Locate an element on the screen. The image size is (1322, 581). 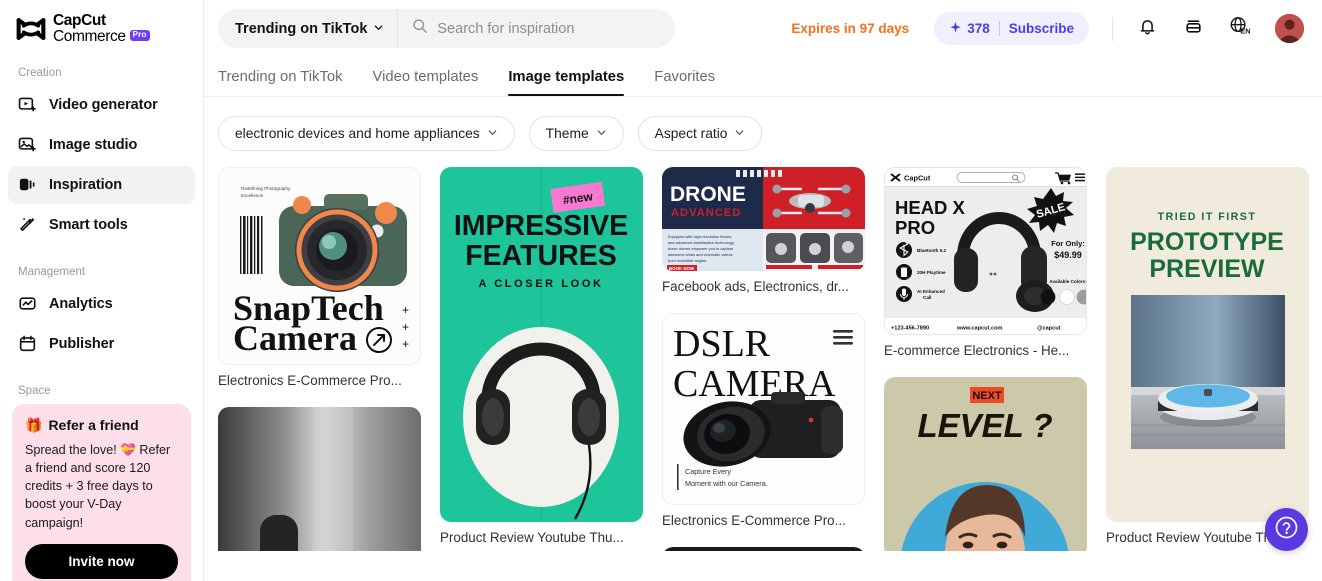
layers-icon is located at coordinates (1193, 29).